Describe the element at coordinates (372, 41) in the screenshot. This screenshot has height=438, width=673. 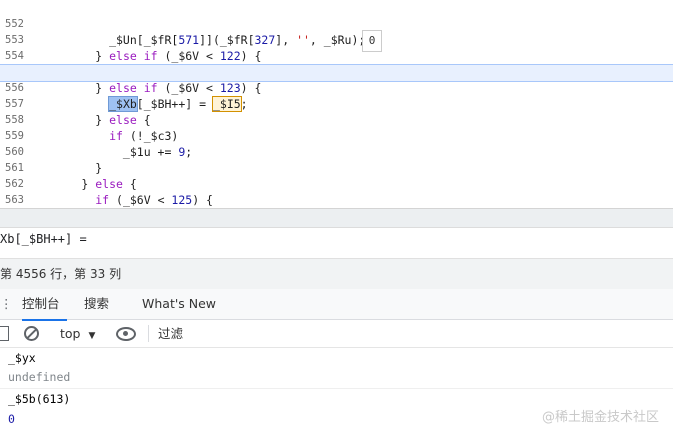
I see `hover-value-tooltip: 0` at that location.